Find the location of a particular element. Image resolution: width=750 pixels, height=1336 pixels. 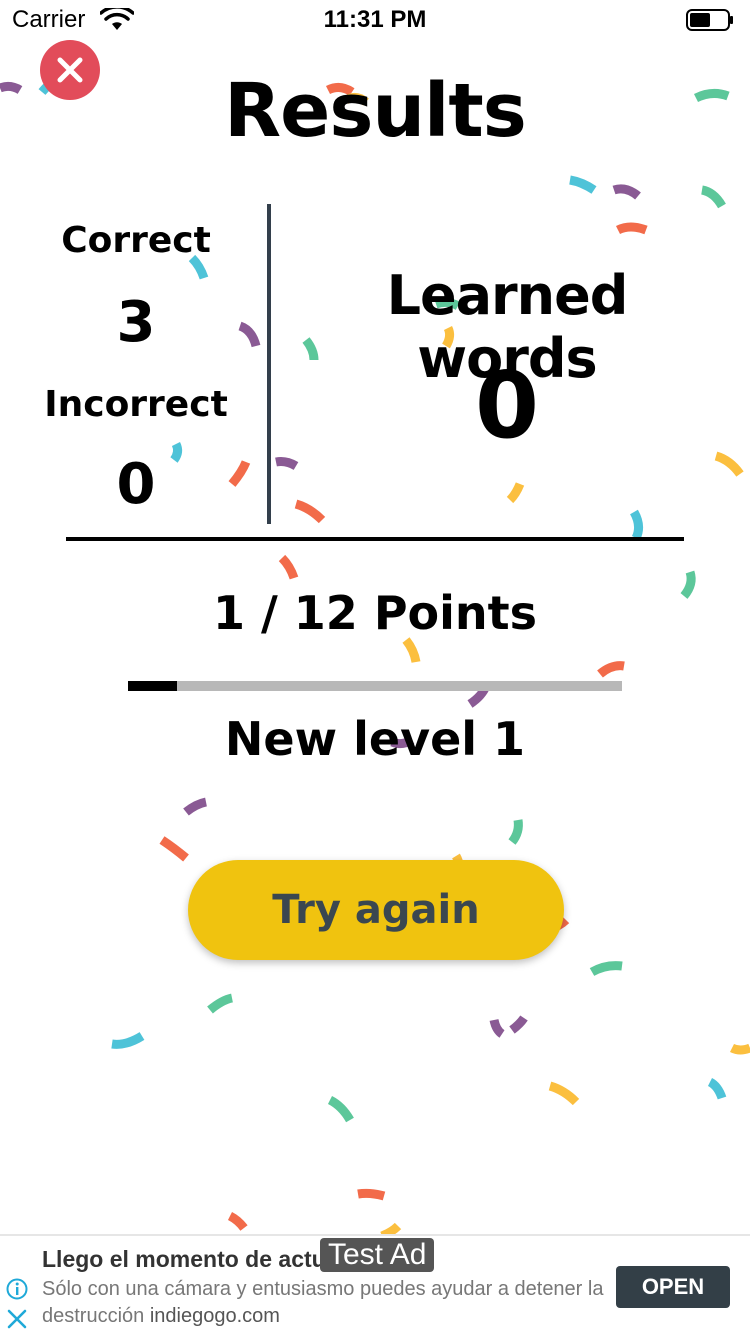

try-again-button: Try again is located at coordinates (376, 910).